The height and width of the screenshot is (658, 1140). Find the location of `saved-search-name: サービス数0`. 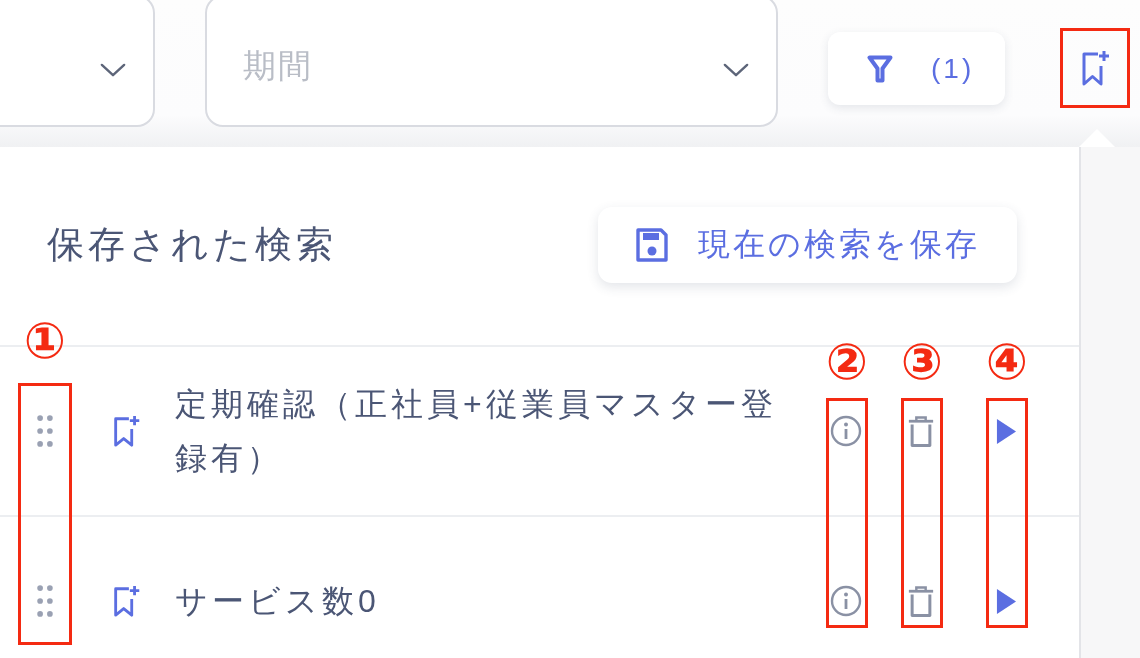

saved-search-name: サービス数0 is located at coordinates (278, 601).